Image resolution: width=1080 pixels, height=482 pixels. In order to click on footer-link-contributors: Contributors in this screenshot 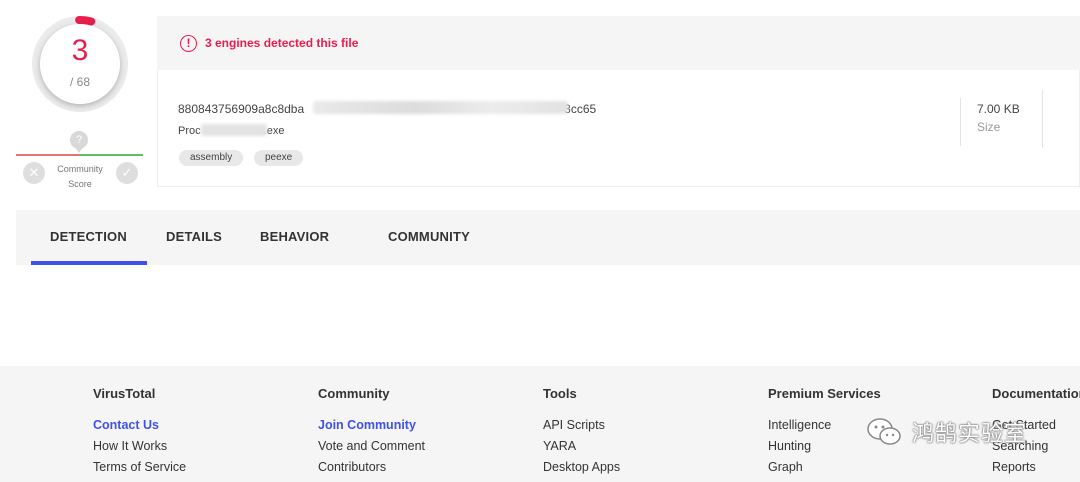, I will do `click(371, 467)`.